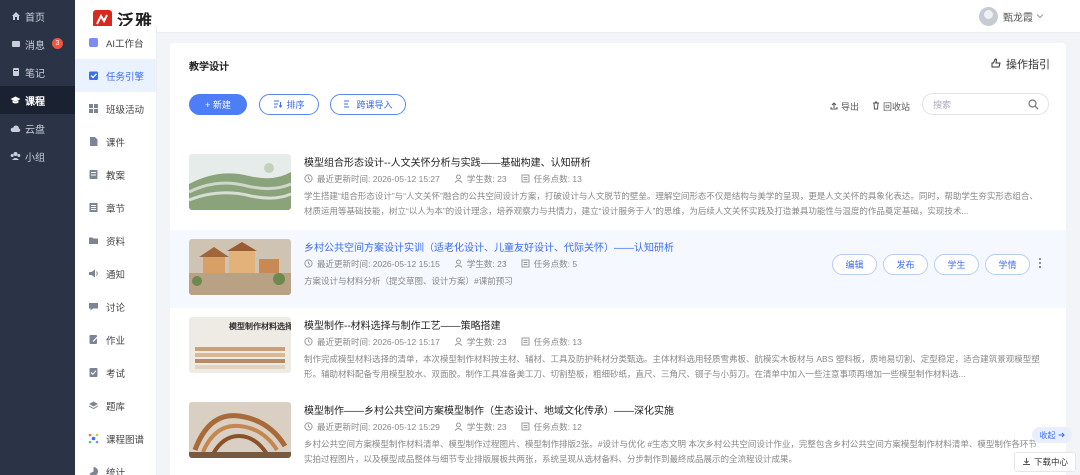 This screenshot has width=1080, height=475. Describe the element at coordinates (905, 264) in the screenshot. I see `publish-button: 发布` at that location.